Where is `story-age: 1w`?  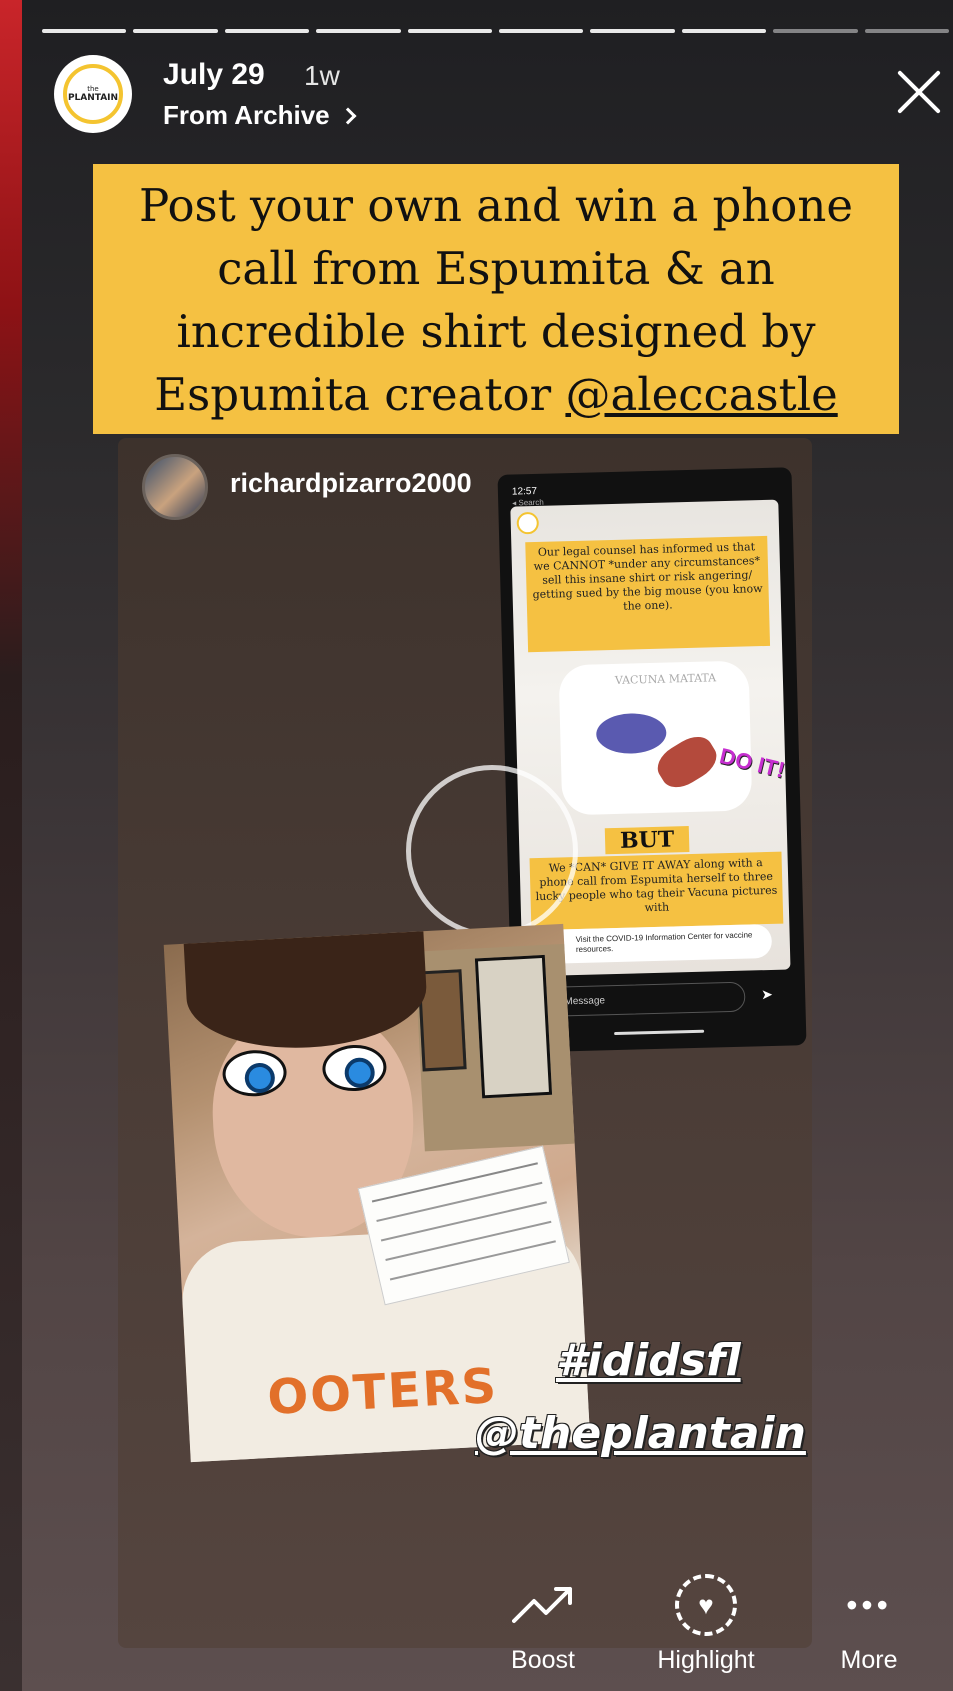
story-age: 1w is located at coordinates (322, 75).